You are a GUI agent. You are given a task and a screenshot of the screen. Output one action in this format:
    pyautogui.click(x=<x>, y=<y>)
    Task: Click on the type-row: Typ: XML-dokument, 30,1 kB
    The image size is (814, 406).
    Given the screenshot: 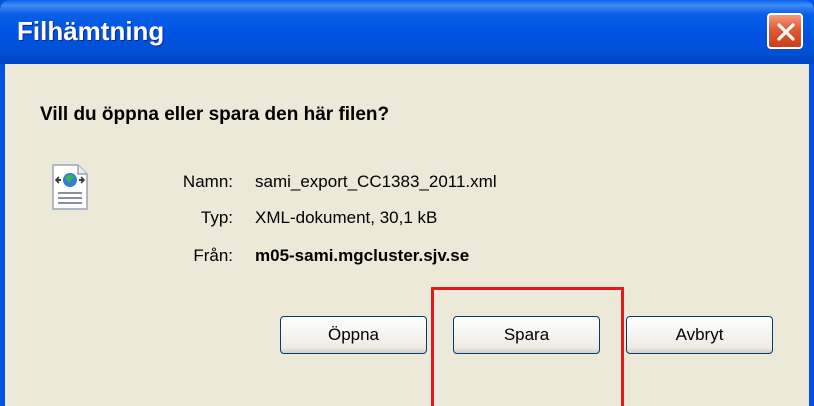 What is the action you would take?
    pyautogui.click(x=405, y=220)
    